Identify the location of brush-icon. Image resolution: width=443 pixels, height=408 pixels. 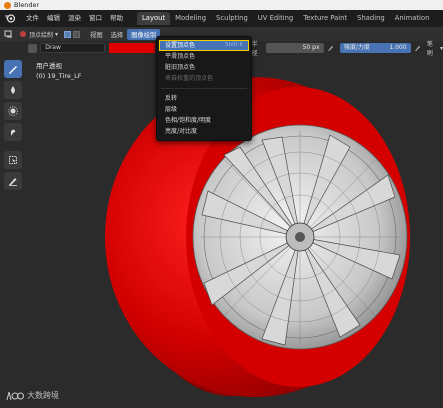
(13, 70).